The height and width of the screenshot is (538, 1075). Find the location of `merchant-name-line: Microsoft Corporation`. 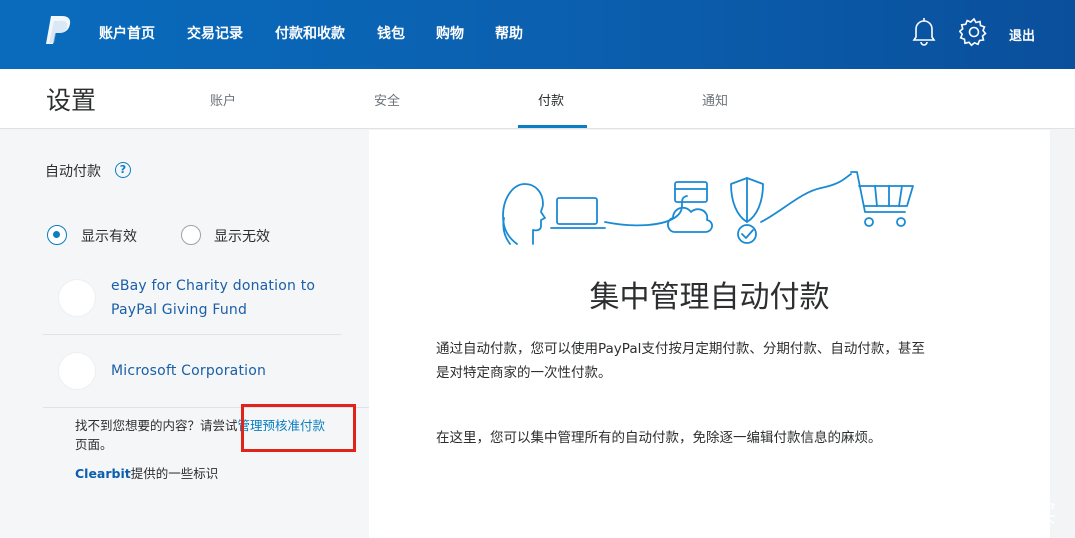

merchant-name-line: Microsoft Corporation is located at coordinates (189, 371).